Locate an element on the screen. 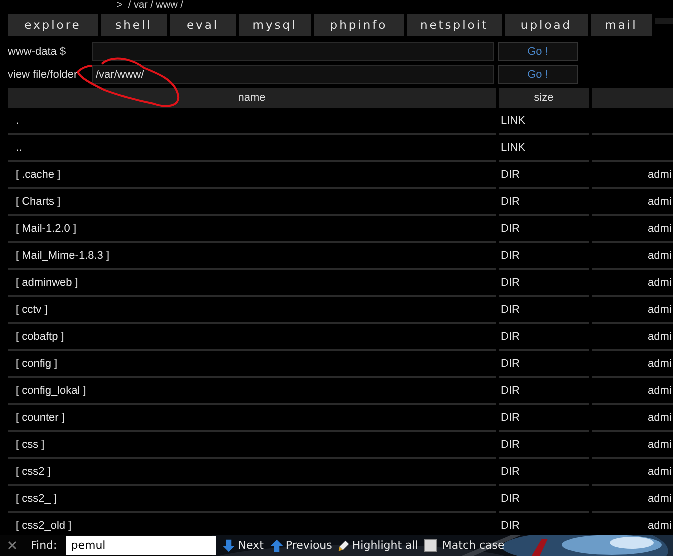  path-text: > / var / www / is located at coordinates (150, 5).